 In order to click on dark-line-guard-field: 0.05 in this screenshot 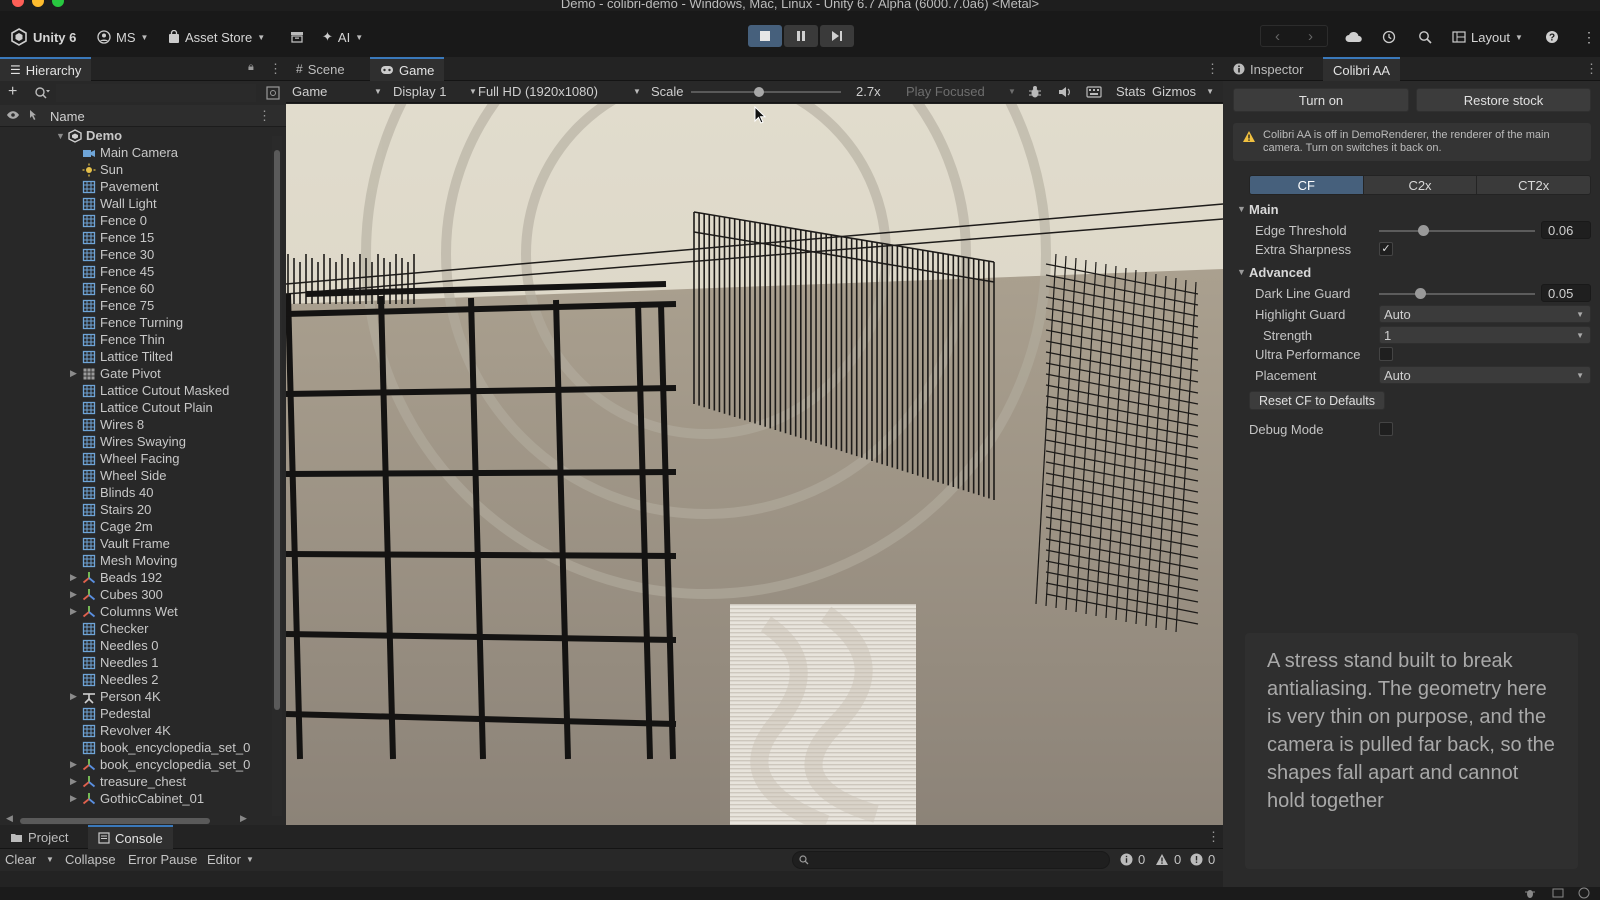, I will do `click(1566, 293)`.